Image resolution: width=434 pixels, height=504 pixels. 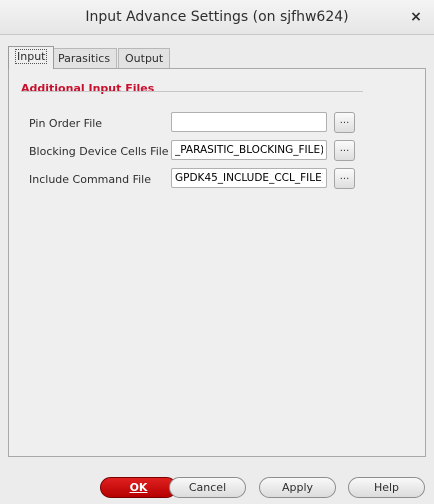 I want to click on help-button-label: Help, so click(x=386, y=487).